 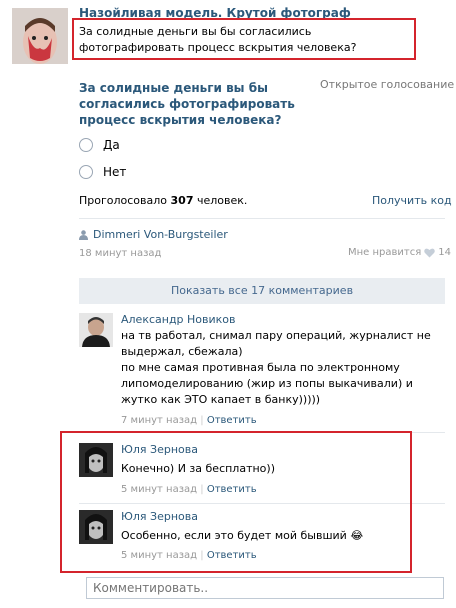 I want to click on commenter-name: Александр Новиков, so click(x=178, y=319).